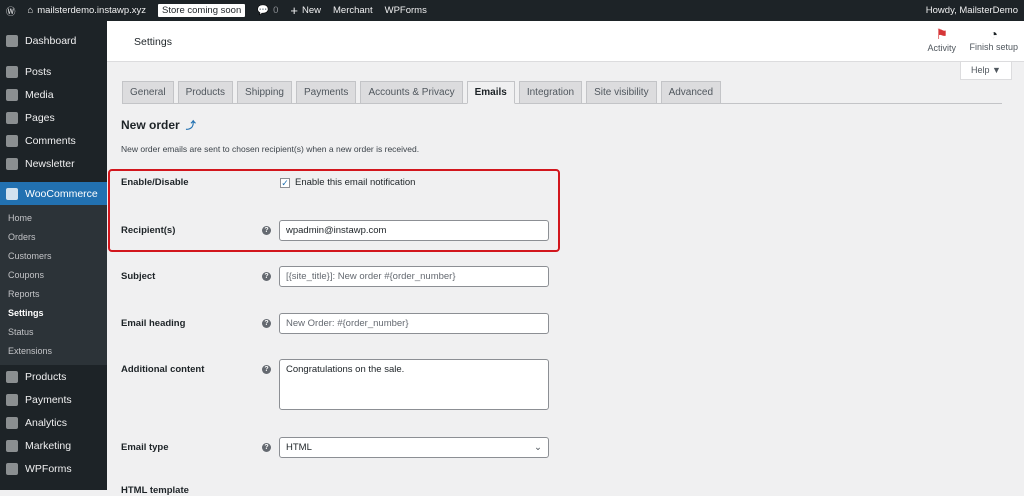  Describe the element at coordinates (202, 10) in the screenshot. I see `store-status-badge: Store coming soon` at that location.